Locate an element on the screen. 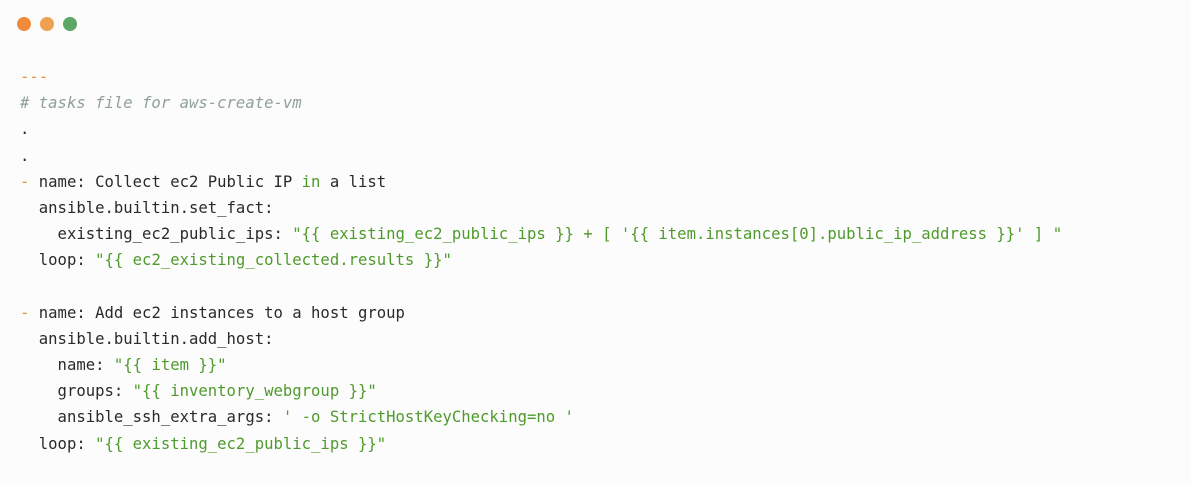  code-line: name: "{{ item }}" is located at coordinates (541, 365).